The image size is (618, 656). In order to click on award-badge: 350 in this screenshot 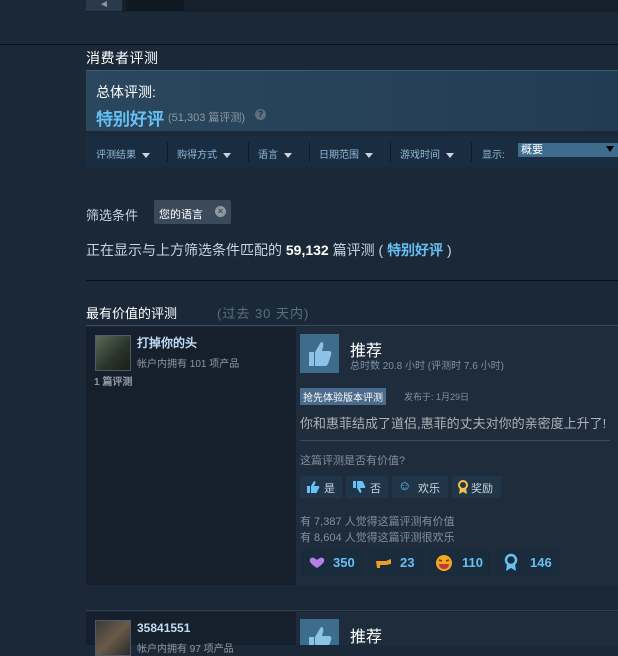, I will do `click(333, 562)`.